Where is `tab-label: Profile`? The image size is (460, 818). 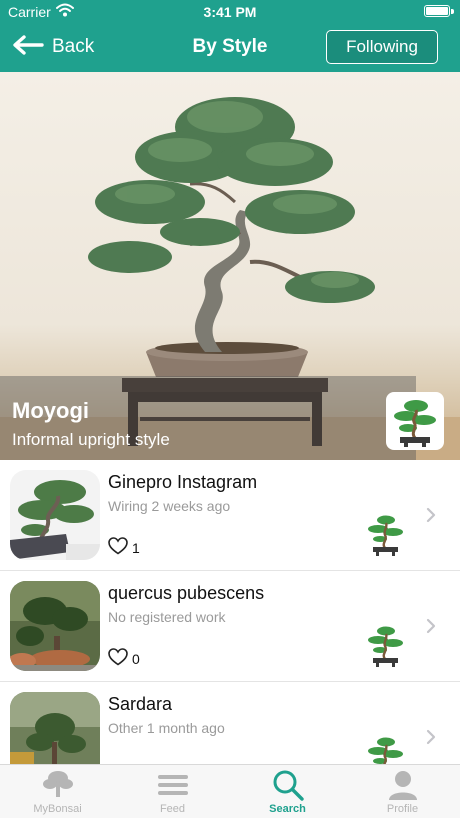 tab-label: Profile is located at coordinates (402, 809).